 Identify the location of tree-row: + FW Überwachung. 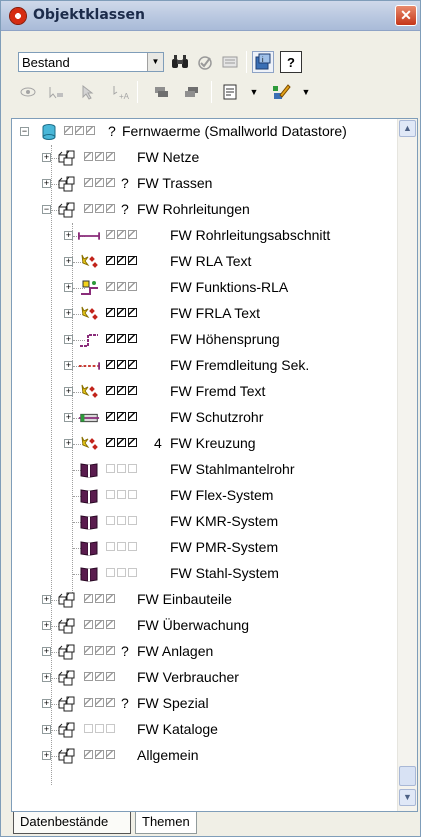
(204, 626).